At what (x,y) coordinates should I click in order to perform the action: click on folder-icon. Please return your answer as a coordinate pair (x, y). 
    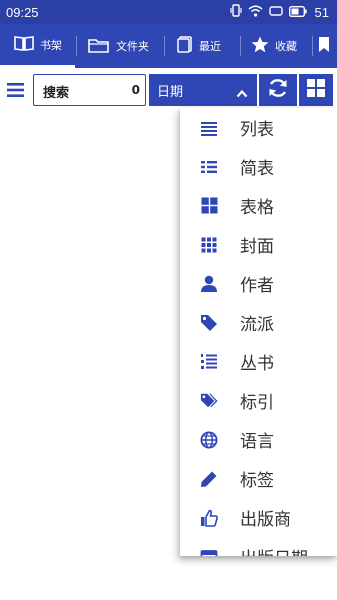
    Looking at the image, I should click on (99, 46).